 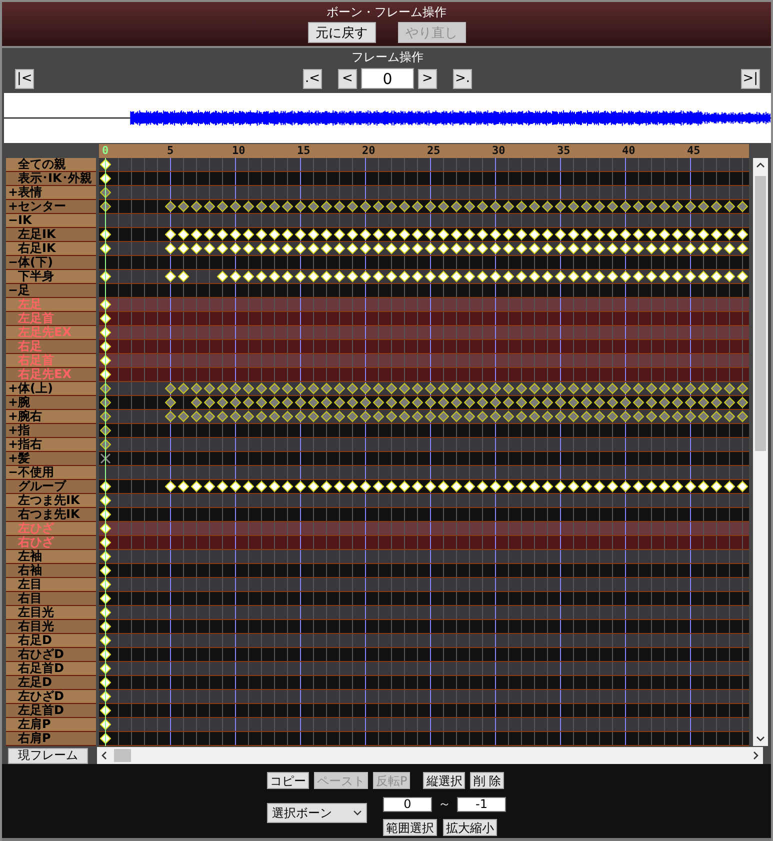 I want to click on bone-label: 表示･IK･外親, so click(x=51, y=179).